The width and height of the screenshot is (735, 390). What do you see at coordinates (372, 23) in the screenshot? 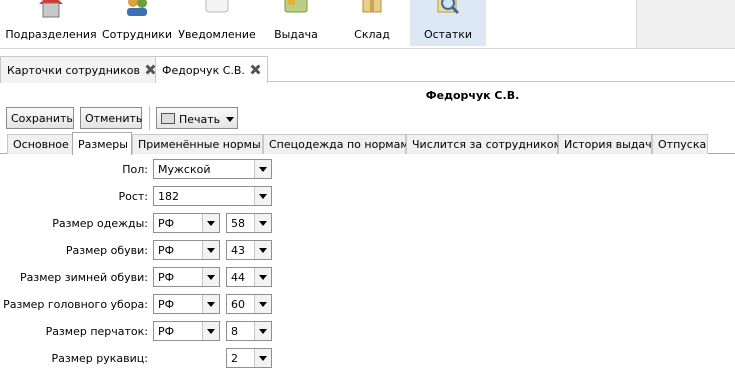
I see `toolbar-button-warehouse: Склад` at bounding box center [372, 23].